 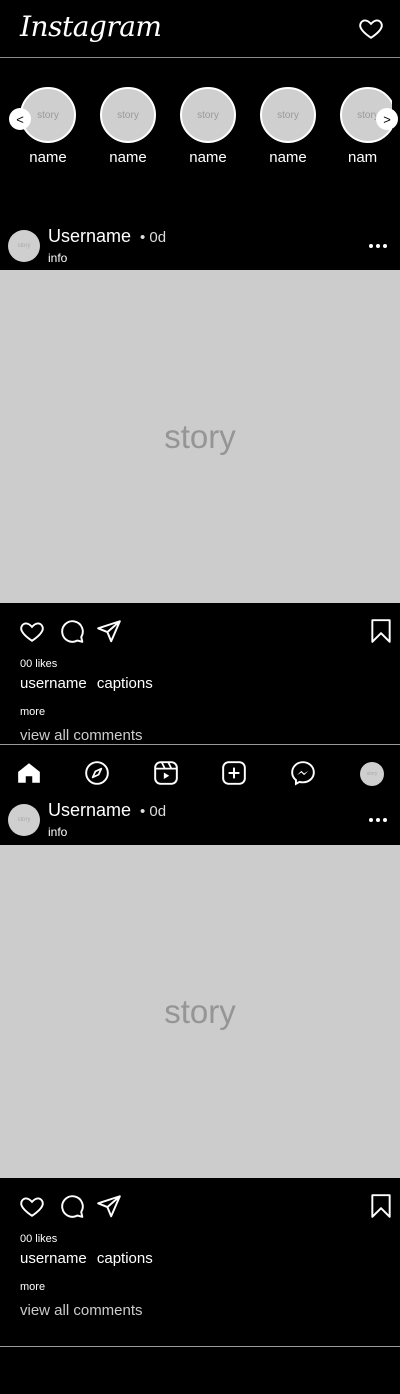 I want to click on messenger-icon, so click(x=303, y=773).